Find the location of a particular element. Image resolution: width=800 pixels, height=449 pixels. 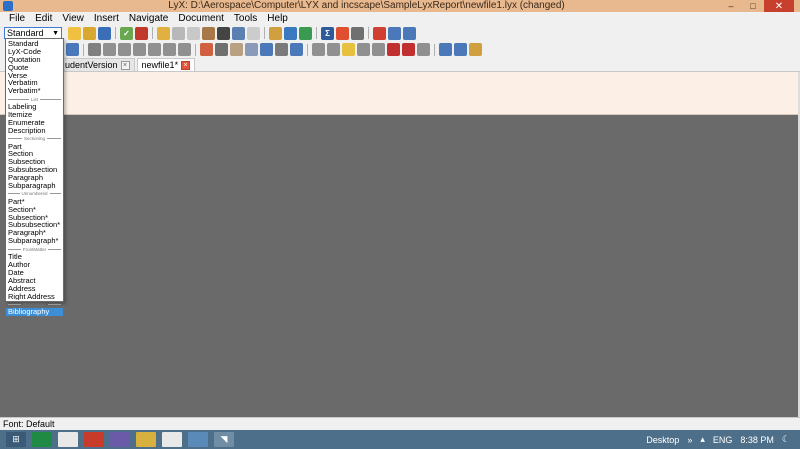

paste-icon is located at coordinates (208, 33).